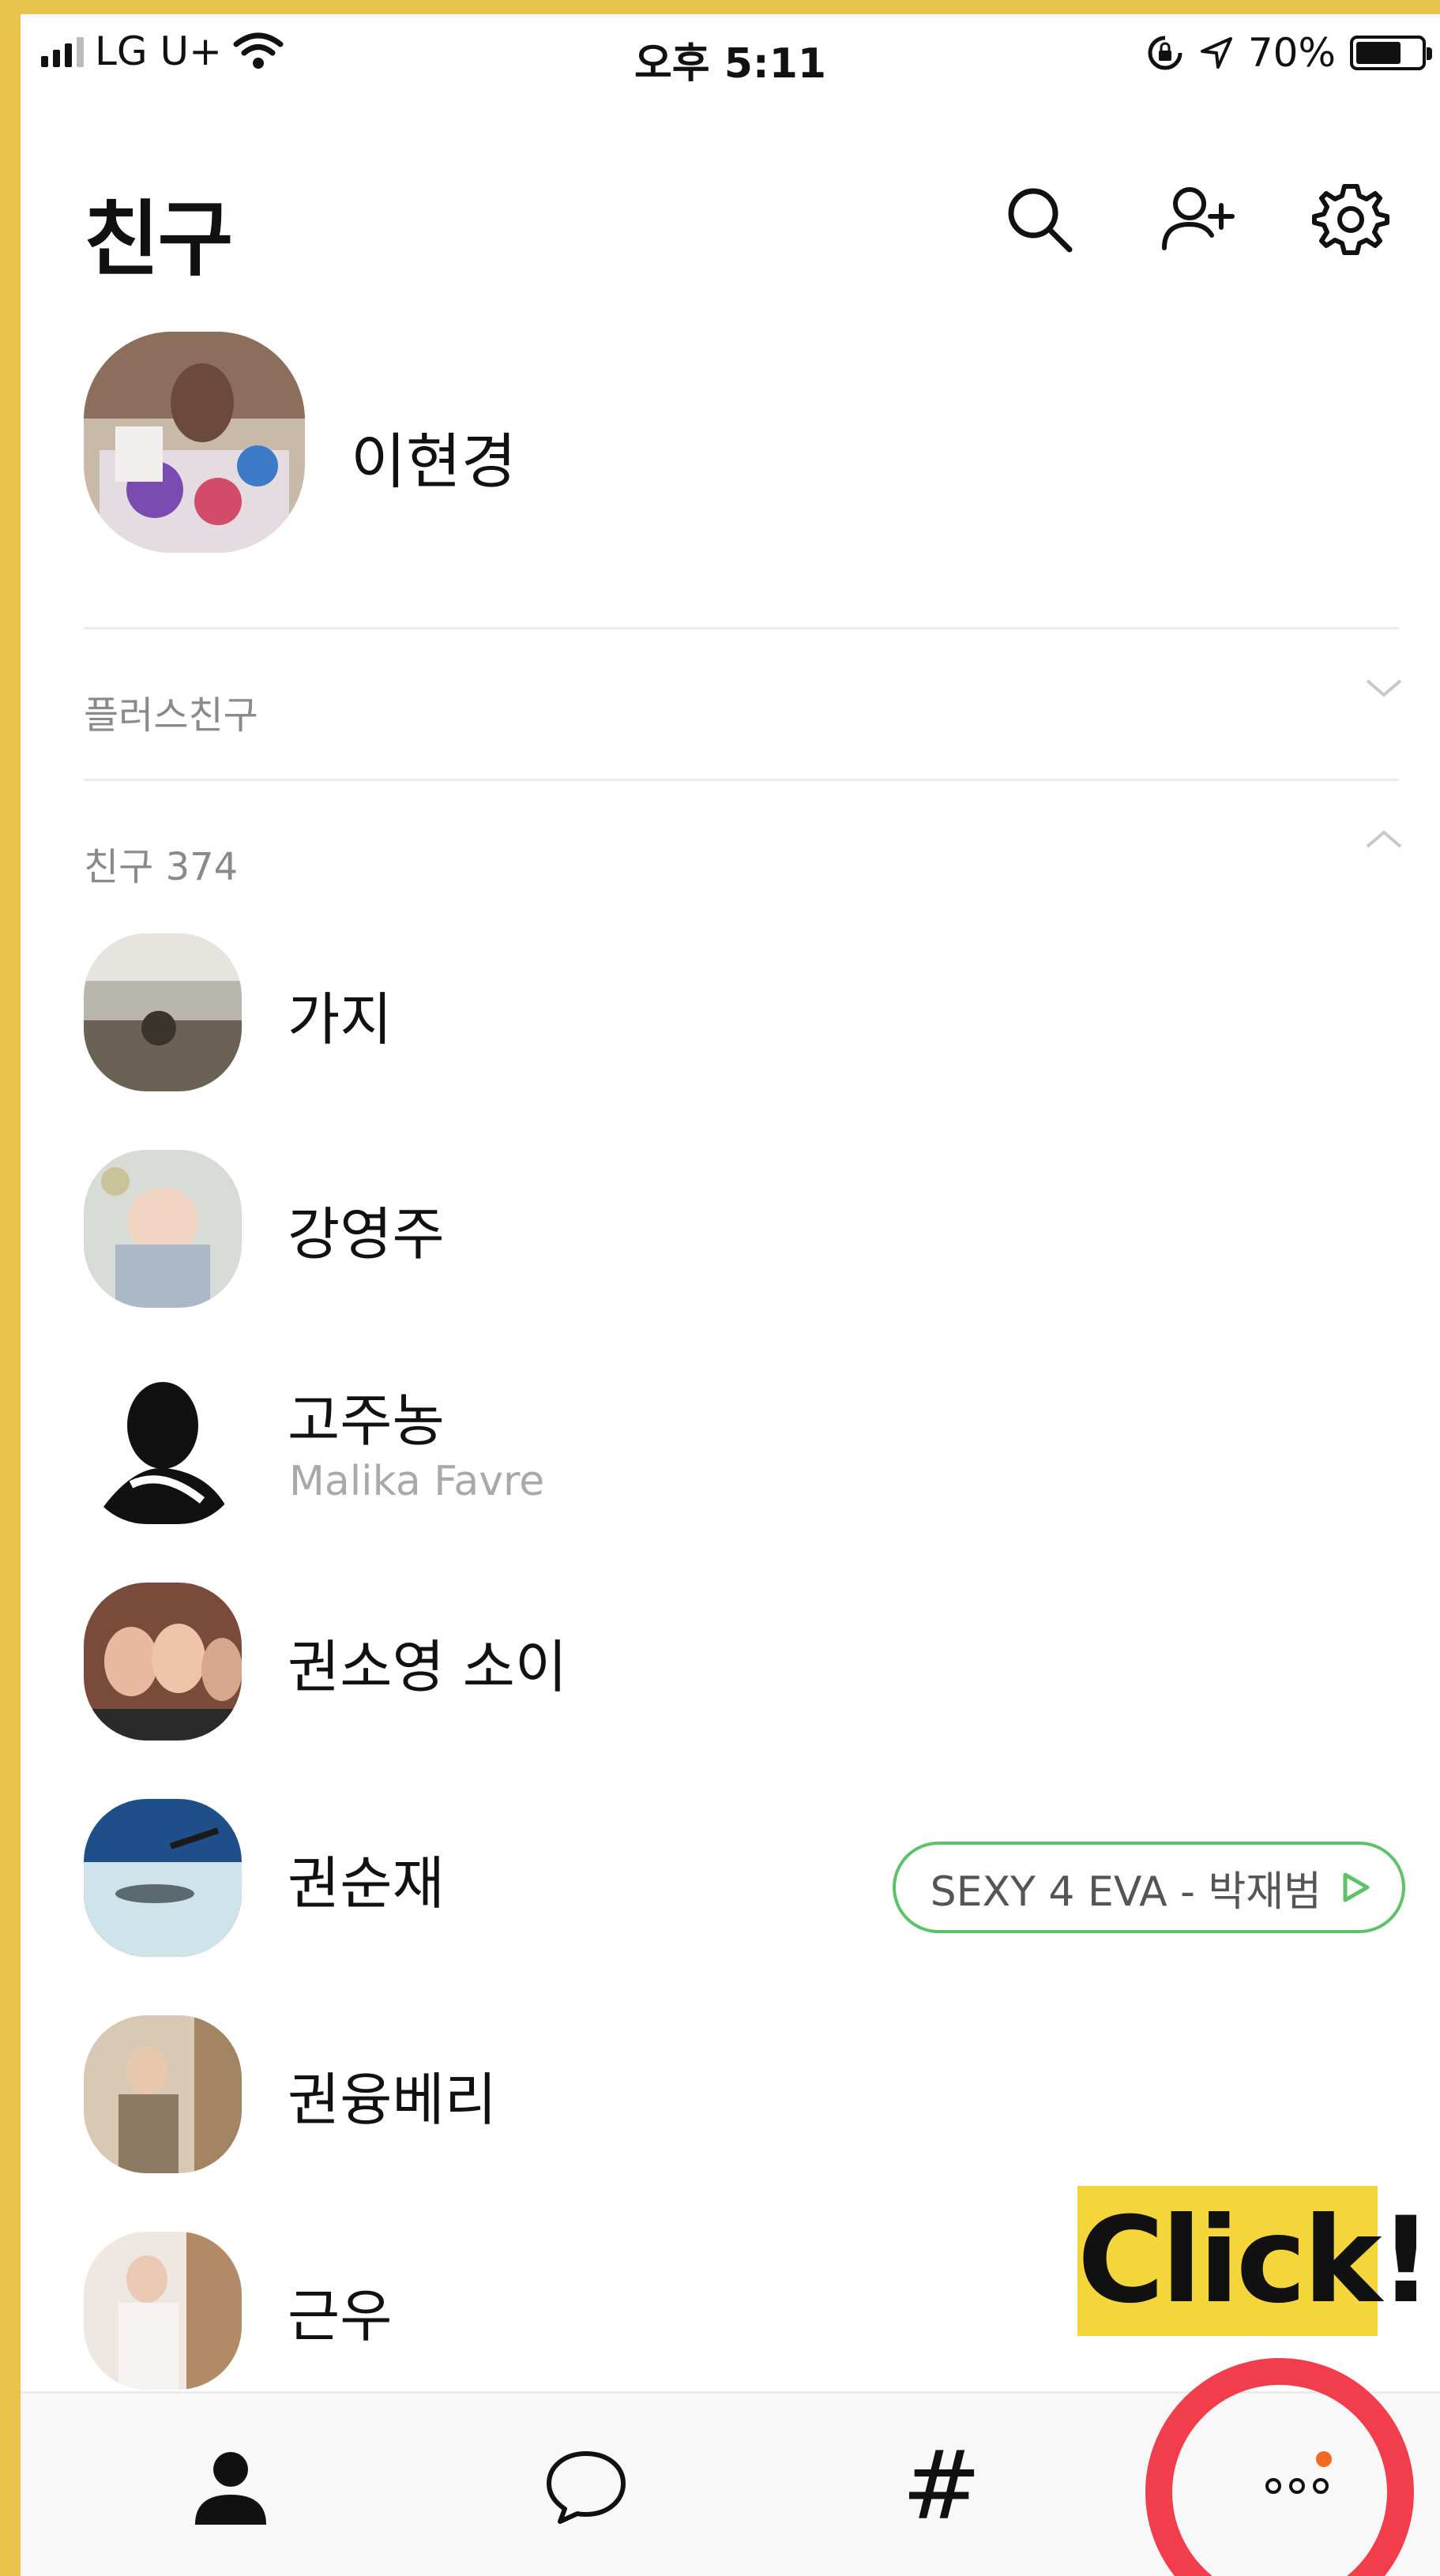 Image resolution: width=1440 pixels, height=2576 pixels. I want to click on friend-name: 강영주, so click(366, 1234).